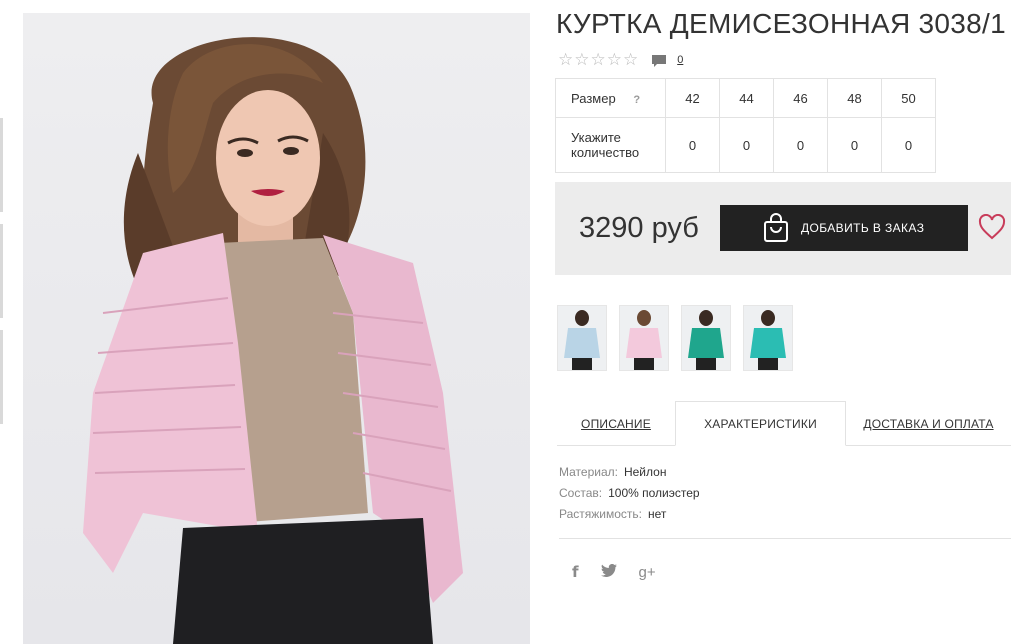 The width and height of the screenshot is (1011, 644). I want to click on gallery-edge-strip, so click(1, 277).